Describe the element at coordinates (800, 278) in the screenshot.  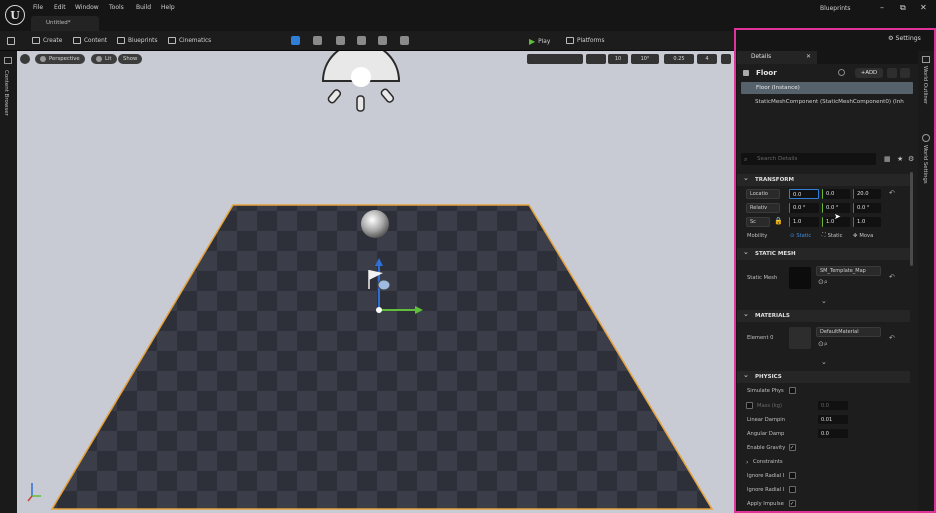
I see `static-mesh-thumbnail` at that location.